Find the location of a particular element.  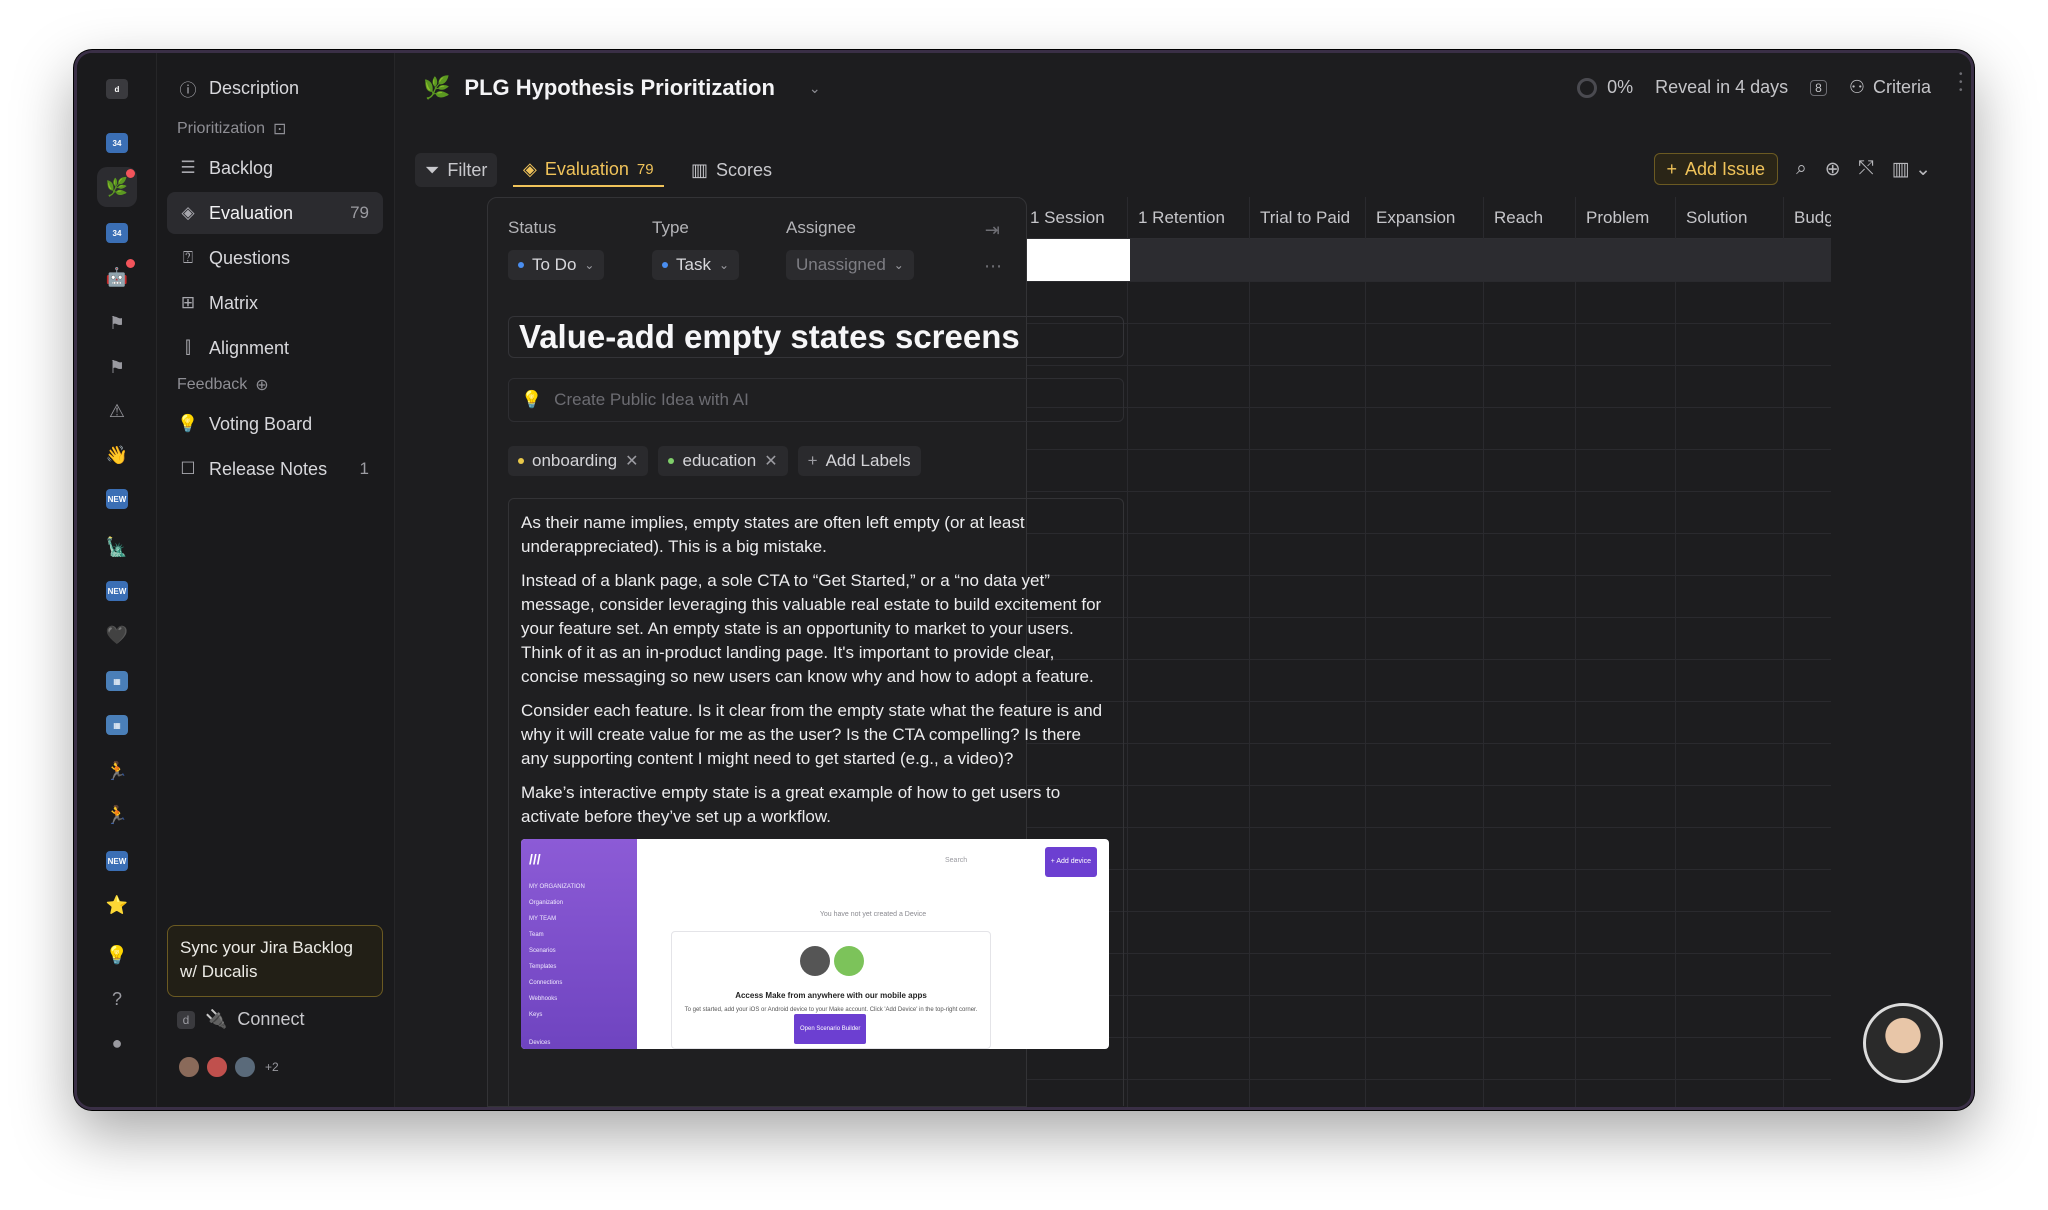

status-select: To Do ⌄ is located at coordinates (556, 265).